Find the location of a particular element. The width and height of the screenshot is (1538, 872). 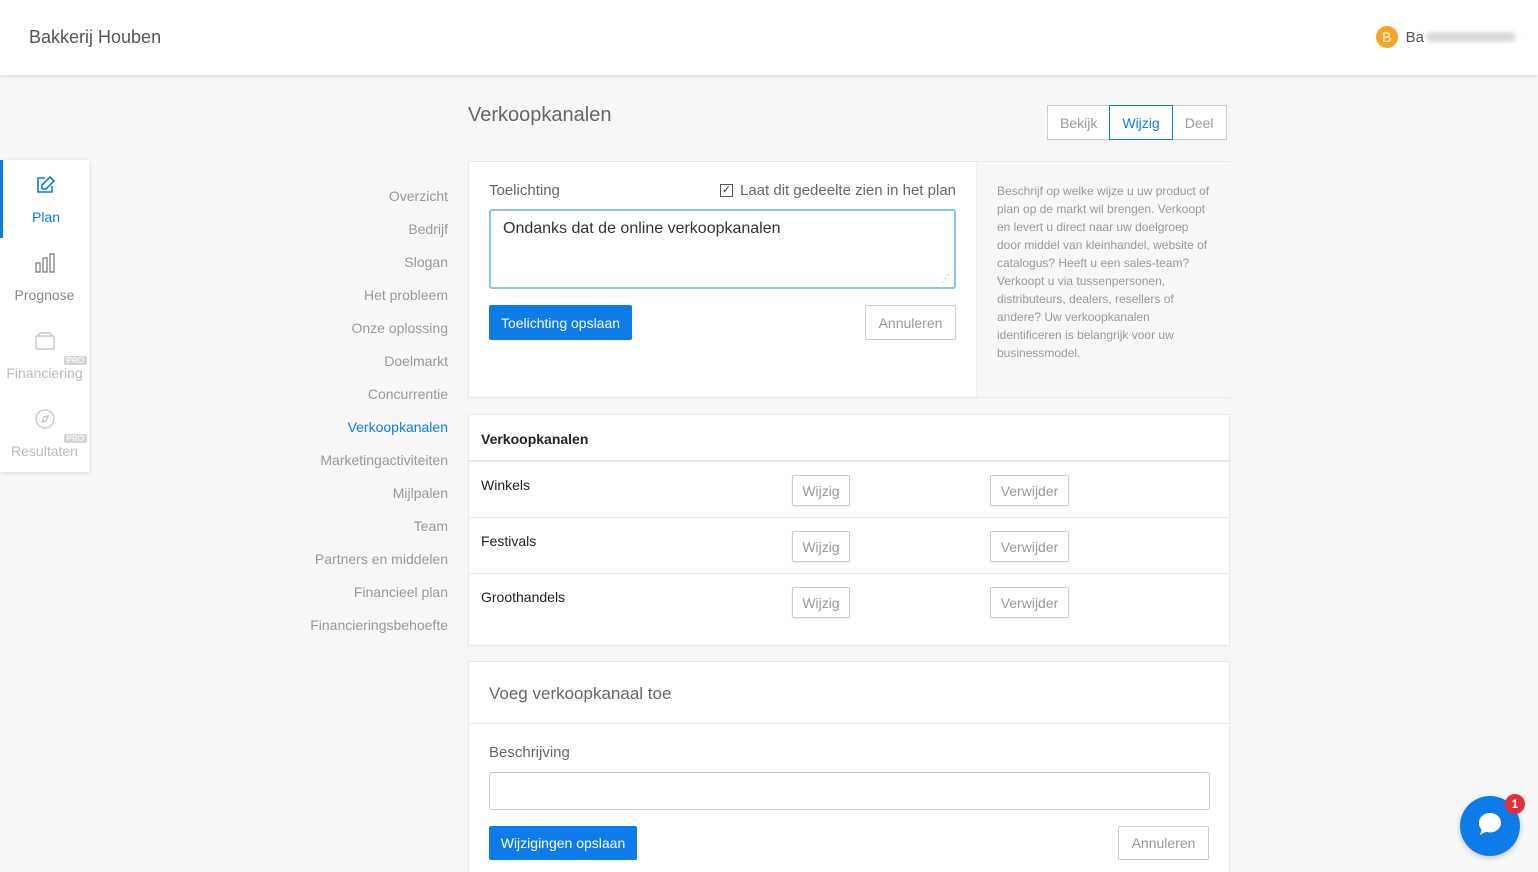

rail-label: Plan is located at coordinates (46, 216).